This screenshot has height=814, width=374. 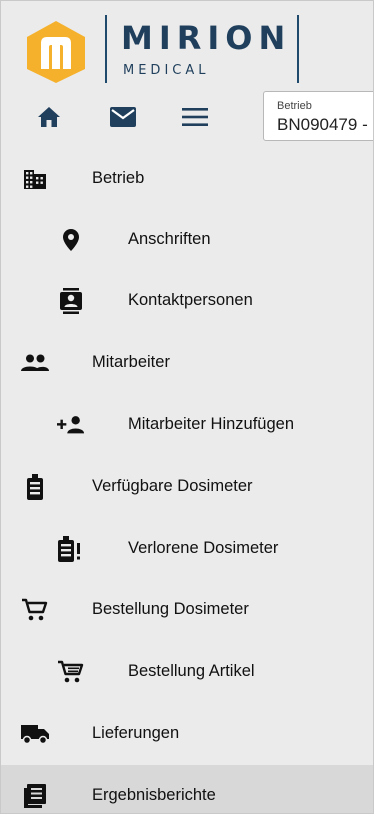 What do you see at coordinates (56, 52) in the screenshot?
I see `mirion-logo-icon` at bounding box center [56, 52].